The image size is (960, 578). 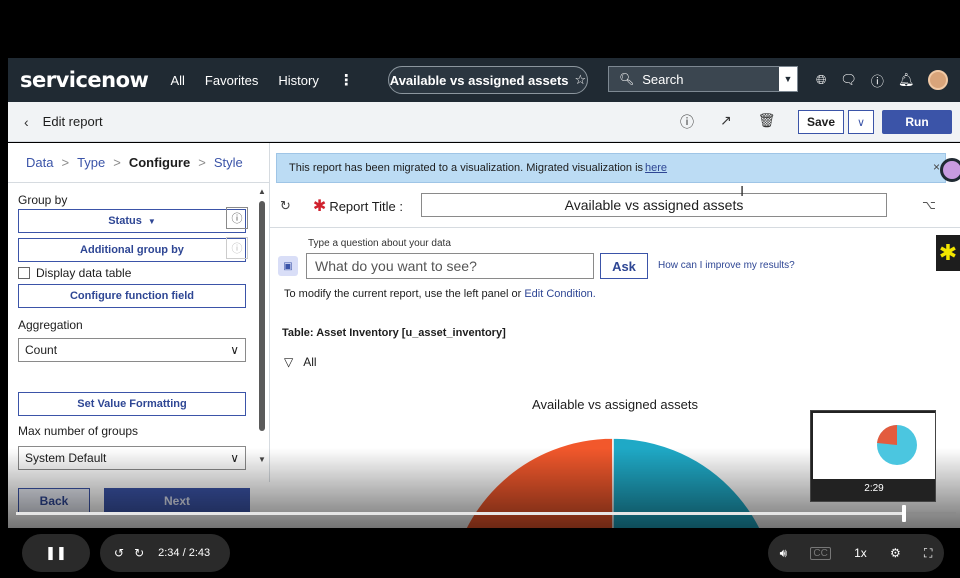 I want to click on forward-10-icon: ↻, so click(x=139, y=553).